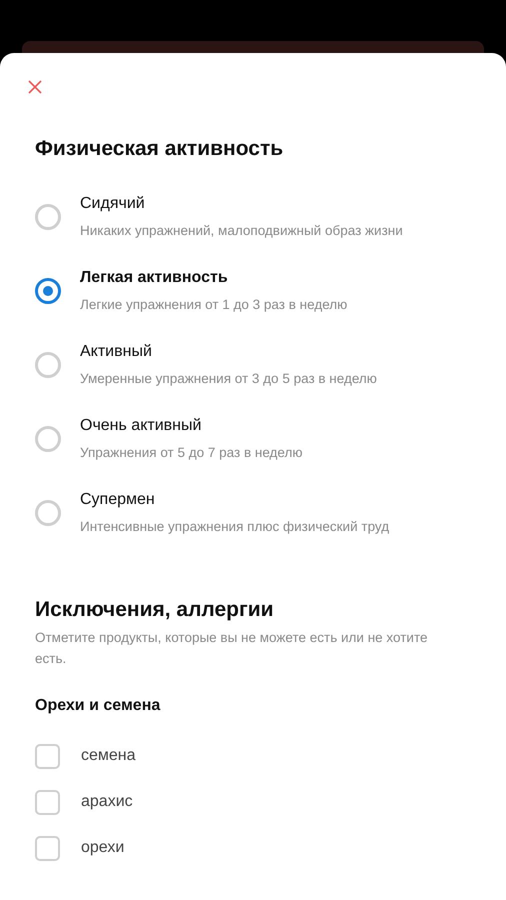 The height and width of the screenshot is (900, 506). Describe the element at coordinates (116, 352) in the screenshot. I see `option-label: Активный` at that location.